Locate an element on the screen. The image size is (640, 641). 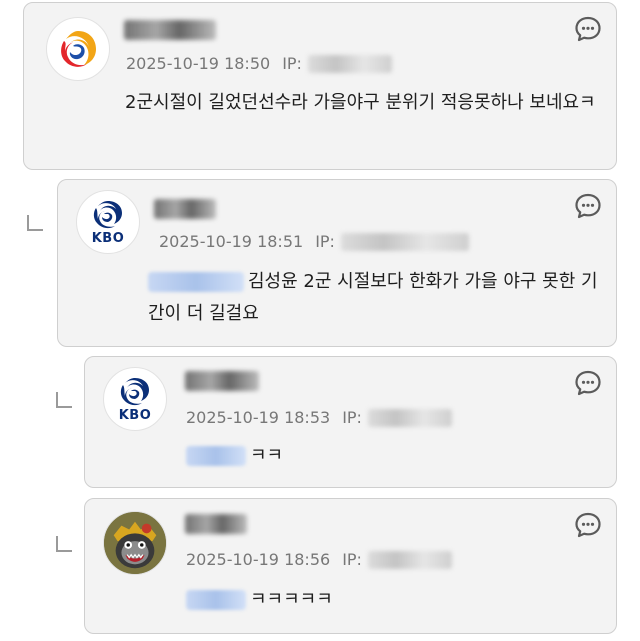
comment-text: 김성윤 2군 시절보다 한화가 가을 야구 못한 기간이 더 길걸요 is located at coordinates (378, 298).